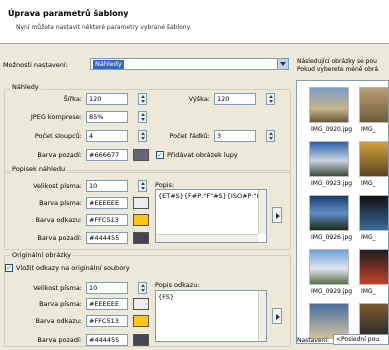 The image size is (389, 350). I want to click on thumbnail-caption: IMG_0920.jpg, so click(332, 129).